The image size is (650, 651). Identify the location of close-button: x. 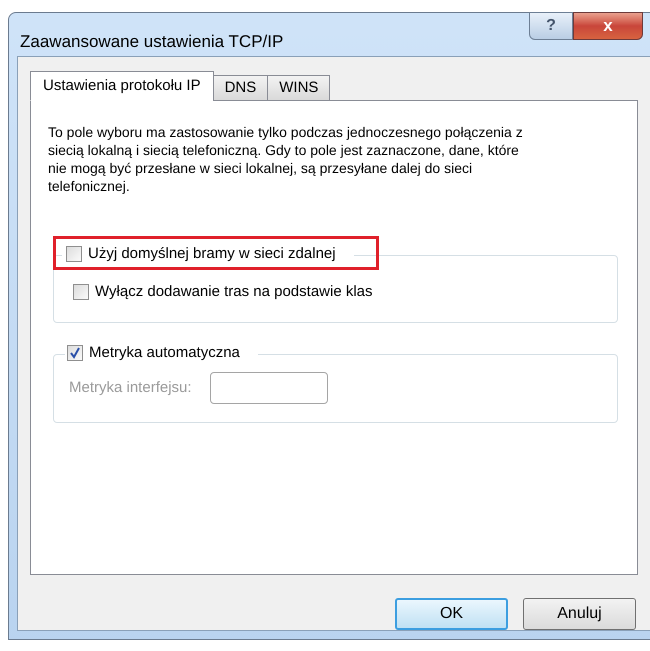
(608, 26).